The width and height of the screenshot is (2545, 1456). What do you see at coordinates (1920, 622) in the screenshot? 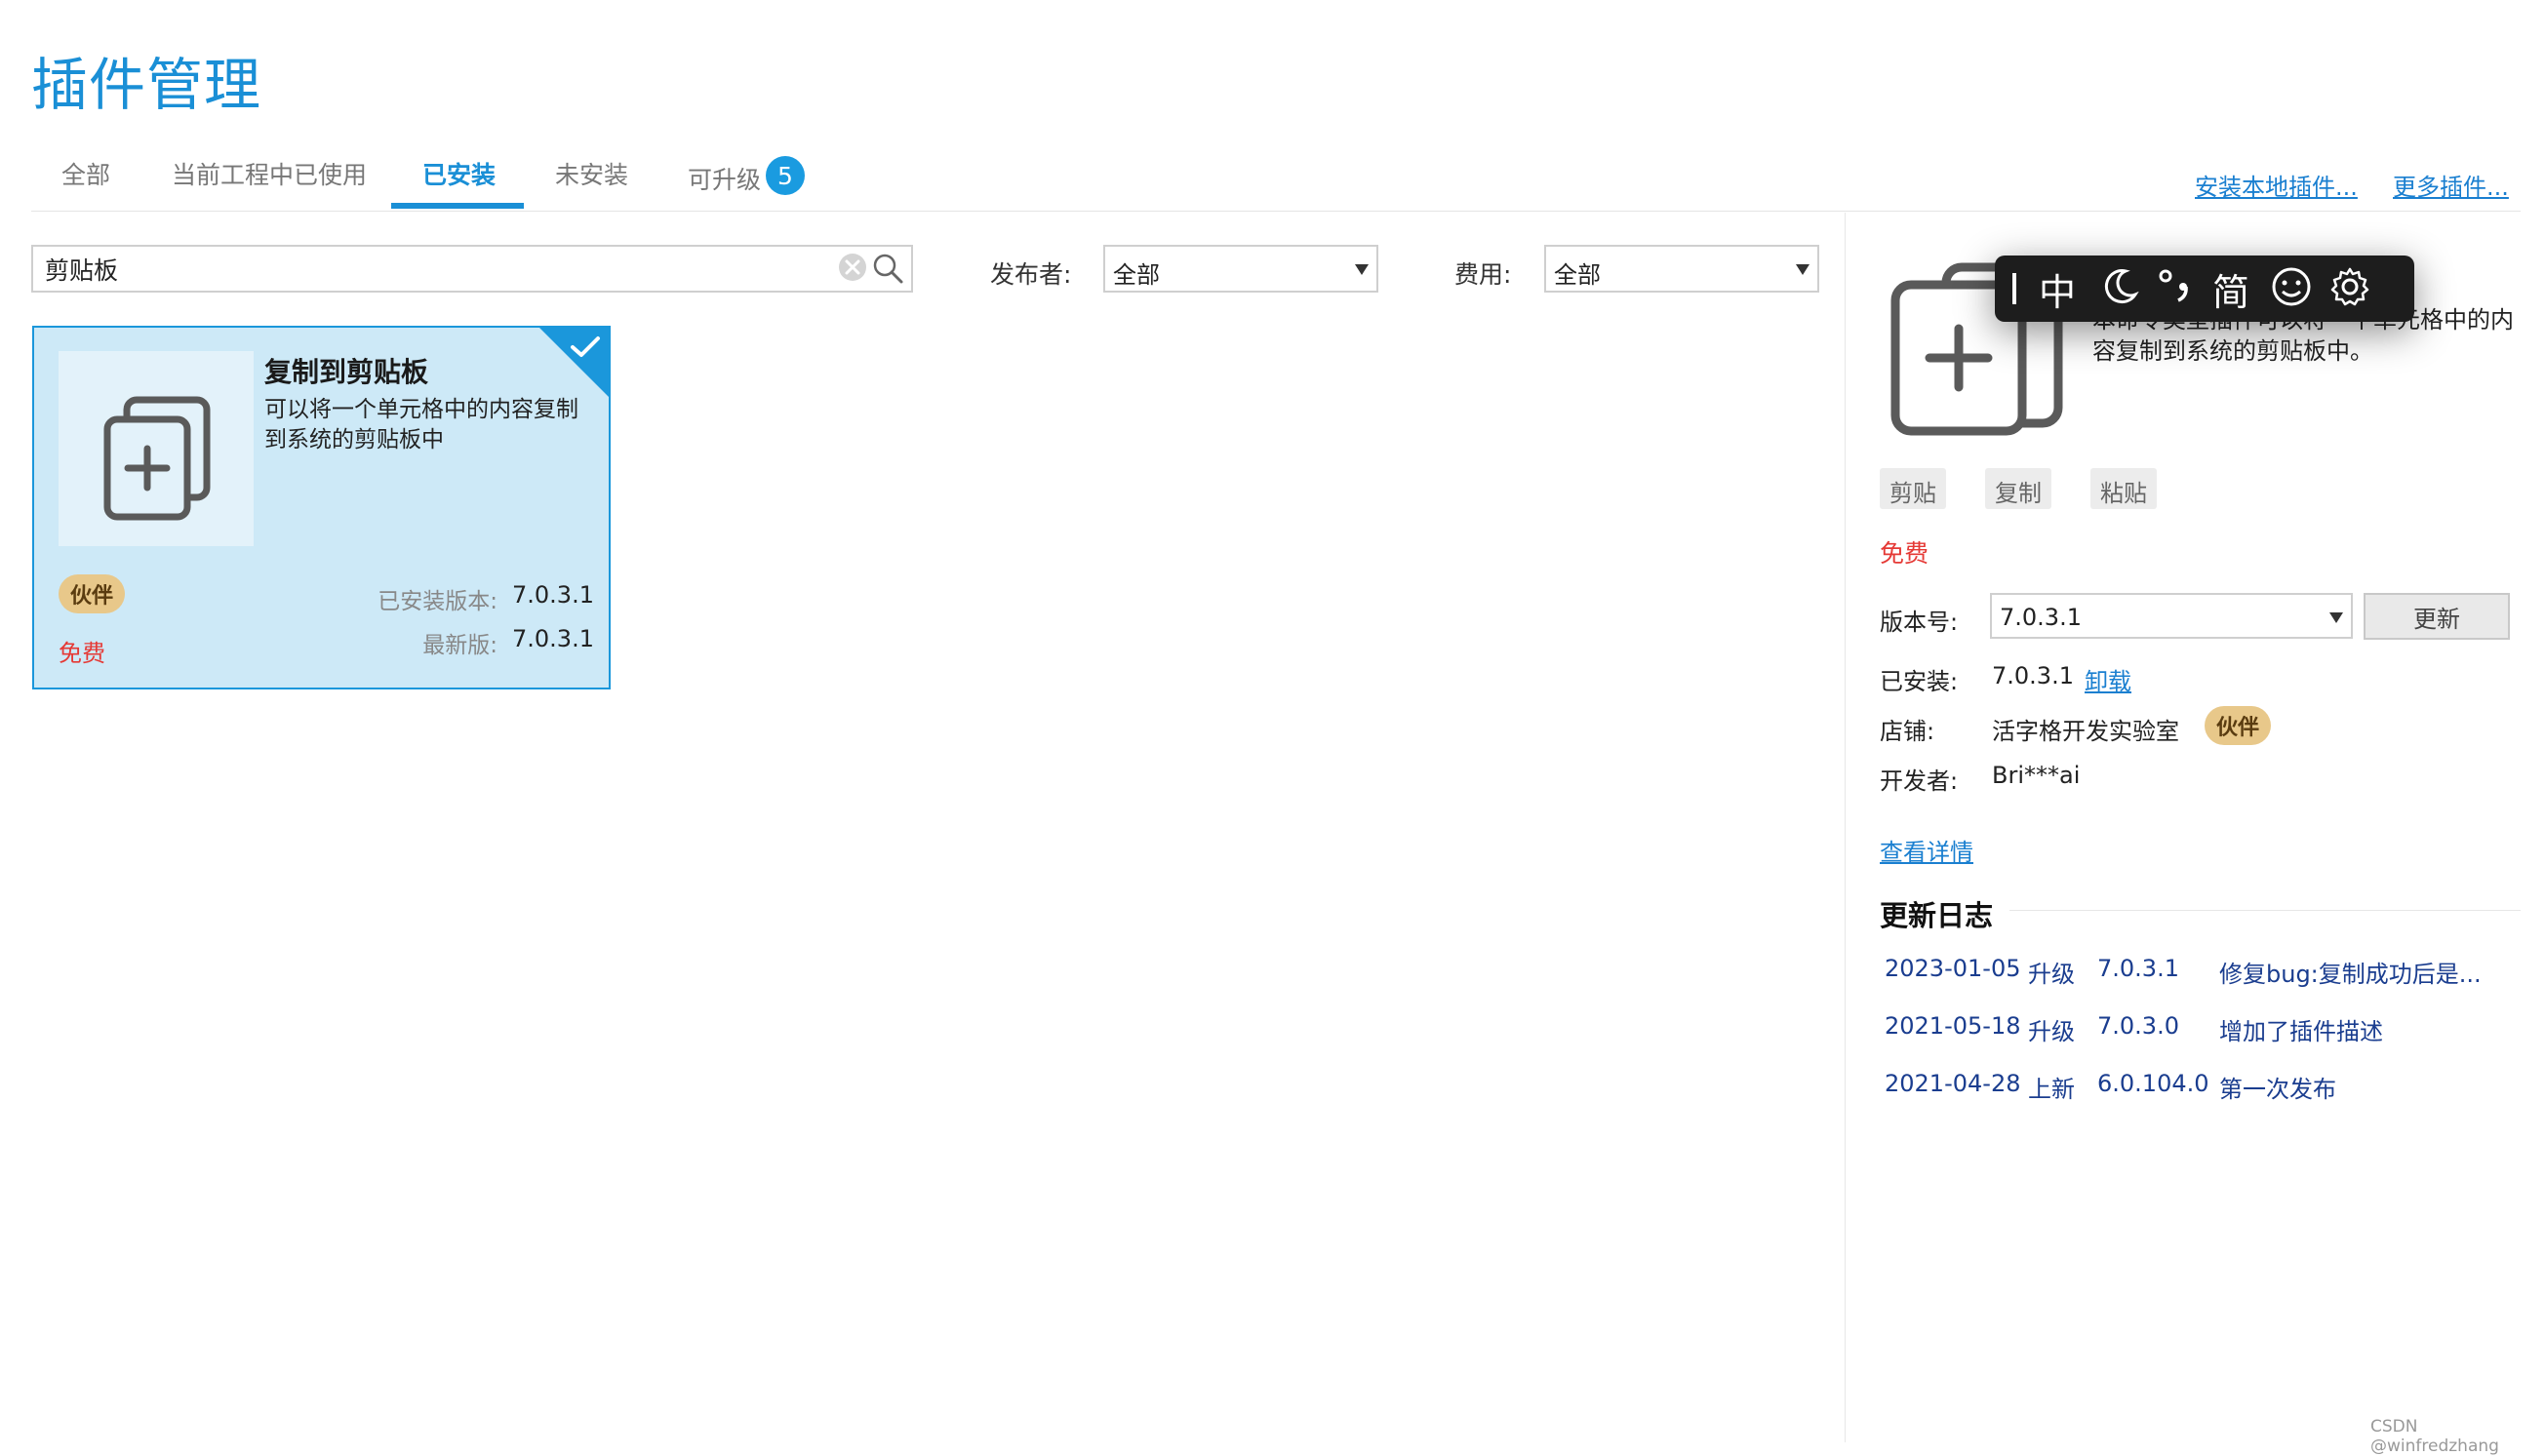
I see `version-label: 版本号:` at bounding box center [1920, 622].